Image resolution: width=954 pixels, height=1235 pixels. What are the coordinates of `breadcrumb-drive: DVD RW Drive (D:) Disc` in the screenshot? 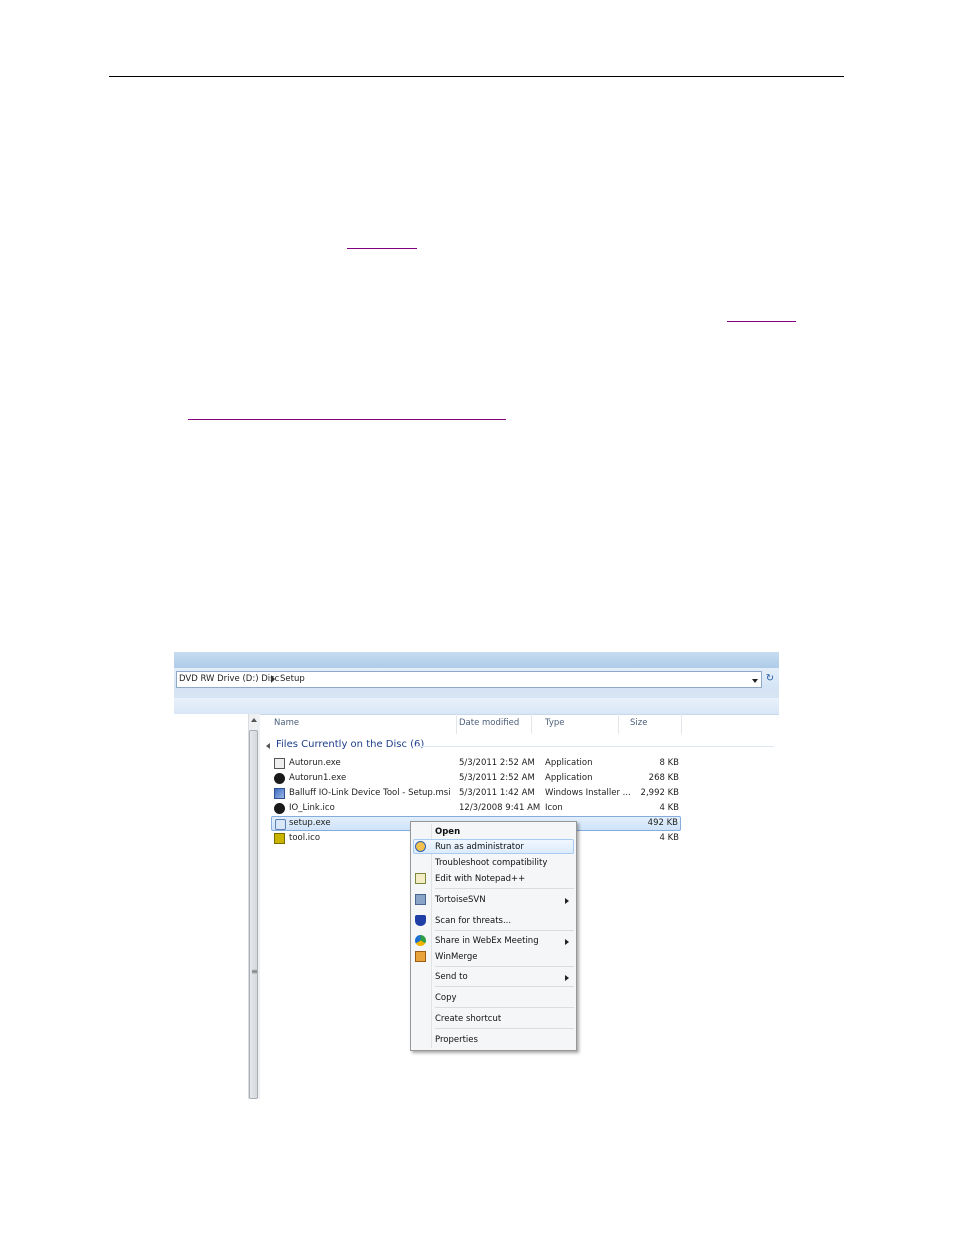 It's located at (229, 679).